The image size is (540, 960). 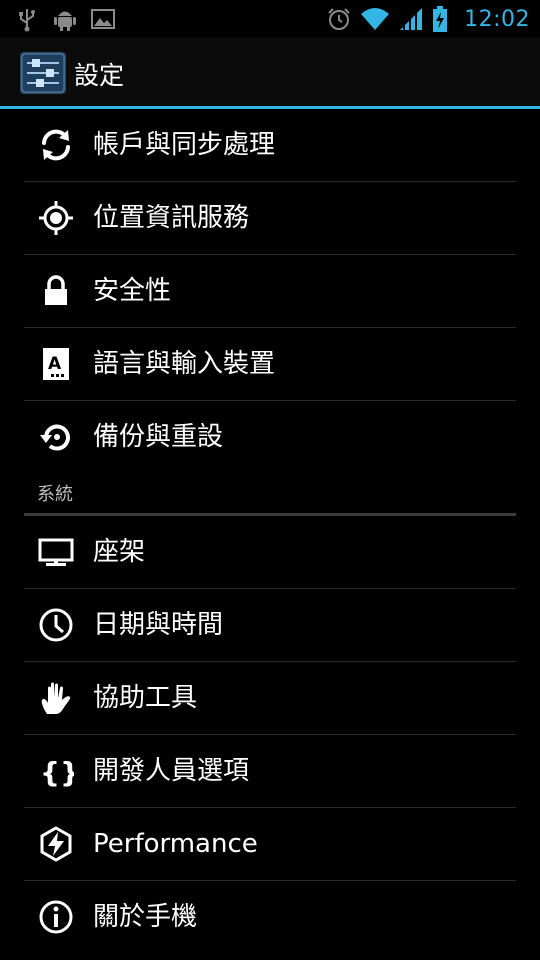 I want to click on braces-icon: { }, so click(x=57, y=772).